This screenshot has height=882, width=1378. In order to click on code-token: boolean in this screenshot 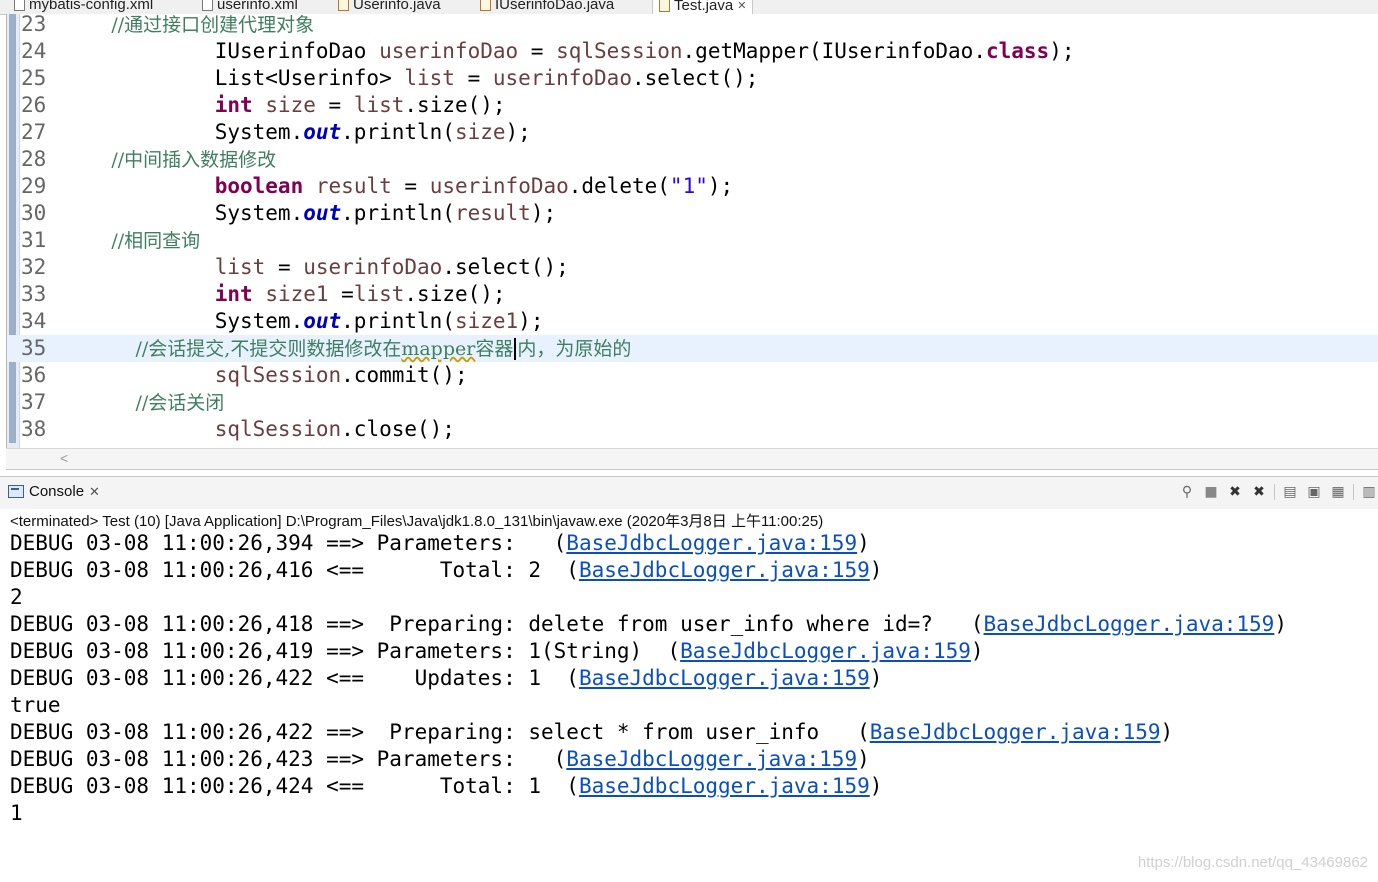, I will do `click(259, 186)`.